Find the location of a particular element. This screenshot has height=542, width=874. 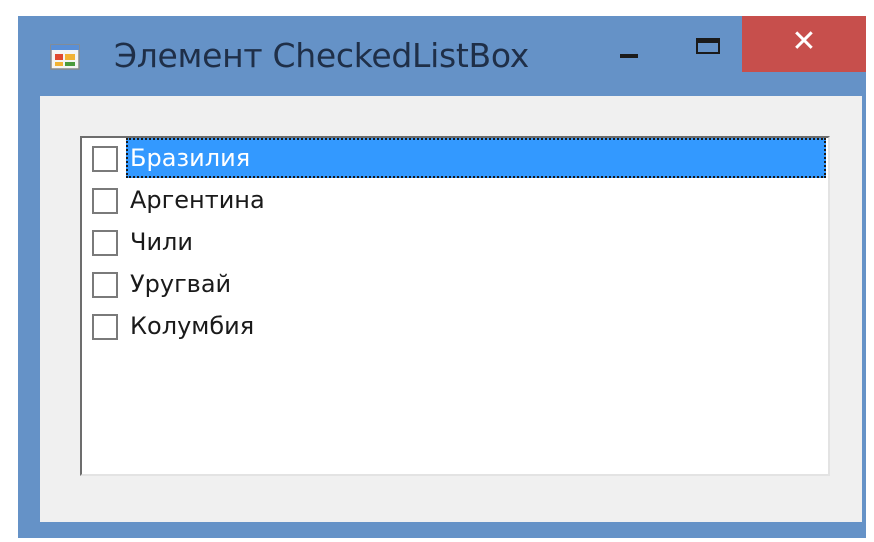

list-item: Чили is located at coordinates (458, 242).